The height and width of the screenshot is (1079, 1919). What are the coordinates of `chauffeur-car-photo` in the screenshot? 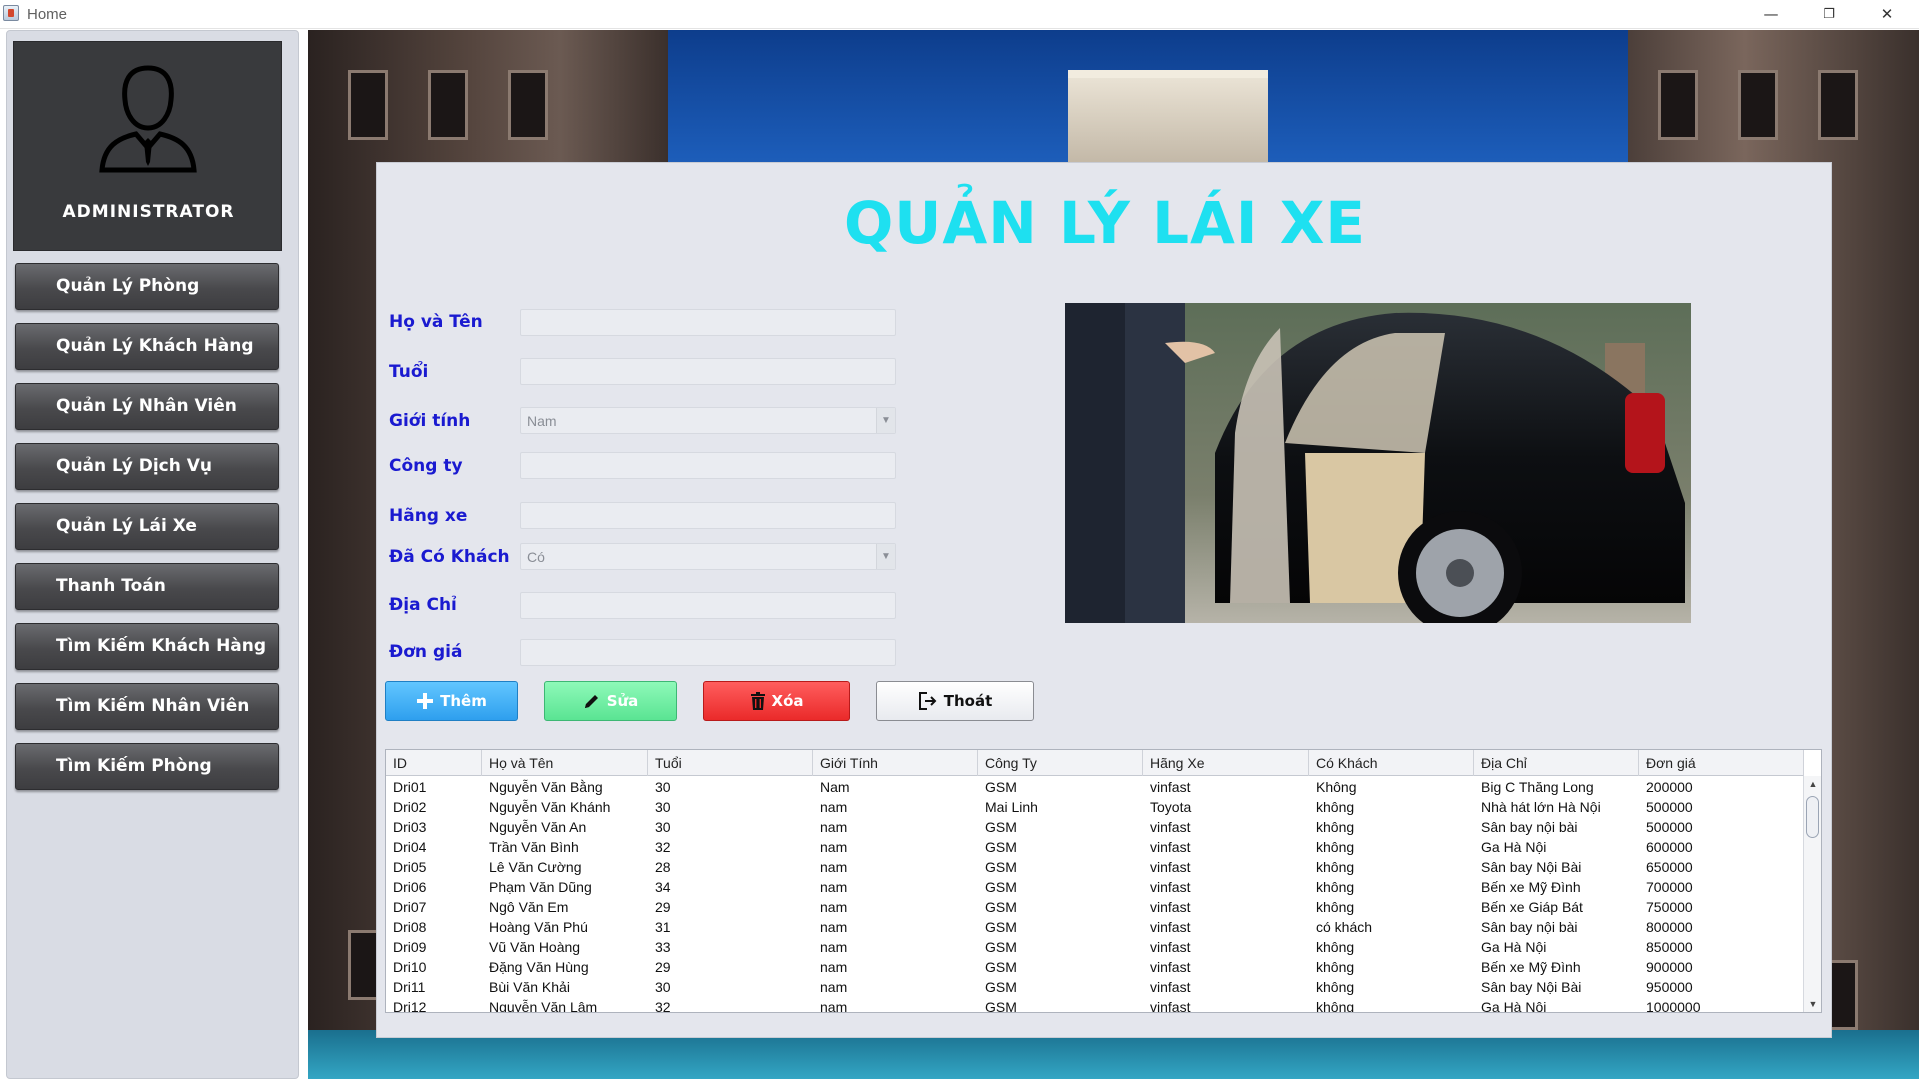 It's located at (1378, 463).